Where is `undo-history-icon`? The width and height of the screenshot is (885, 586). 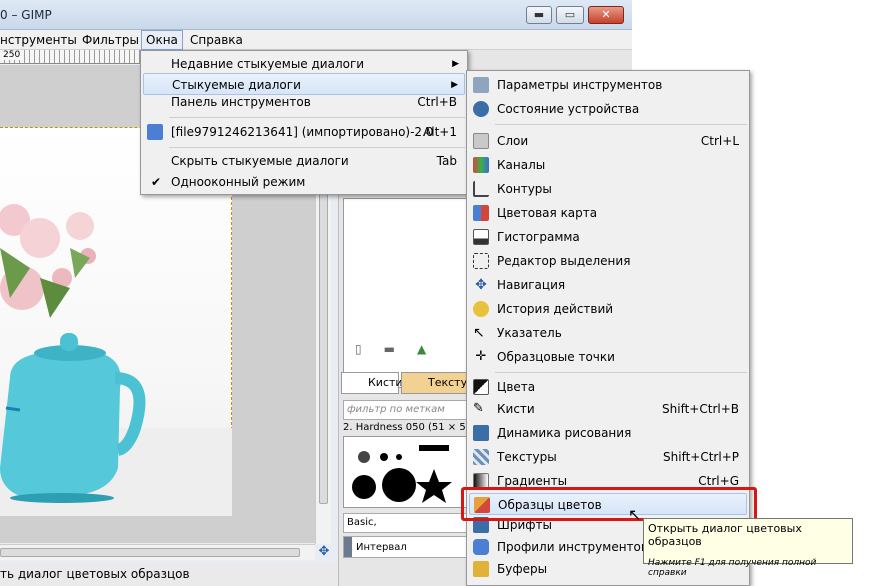 undo-history-icon is located at coordinates (481, 309).